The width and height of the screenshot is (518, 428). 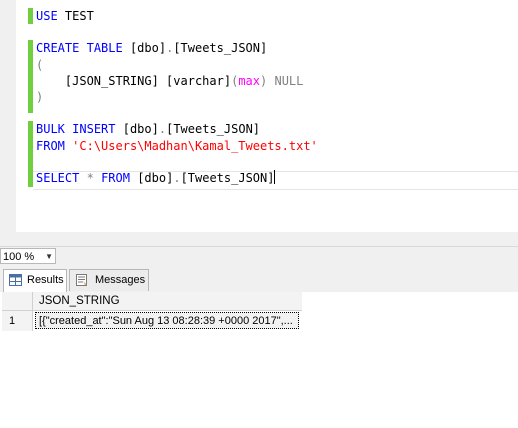 I want to click on code-line: ), so click(x=276, y=97).